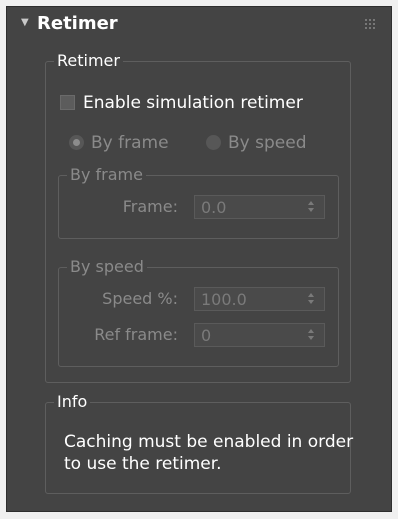  I want to click on radio-by-speed-label: By speed, so click(267, 143).